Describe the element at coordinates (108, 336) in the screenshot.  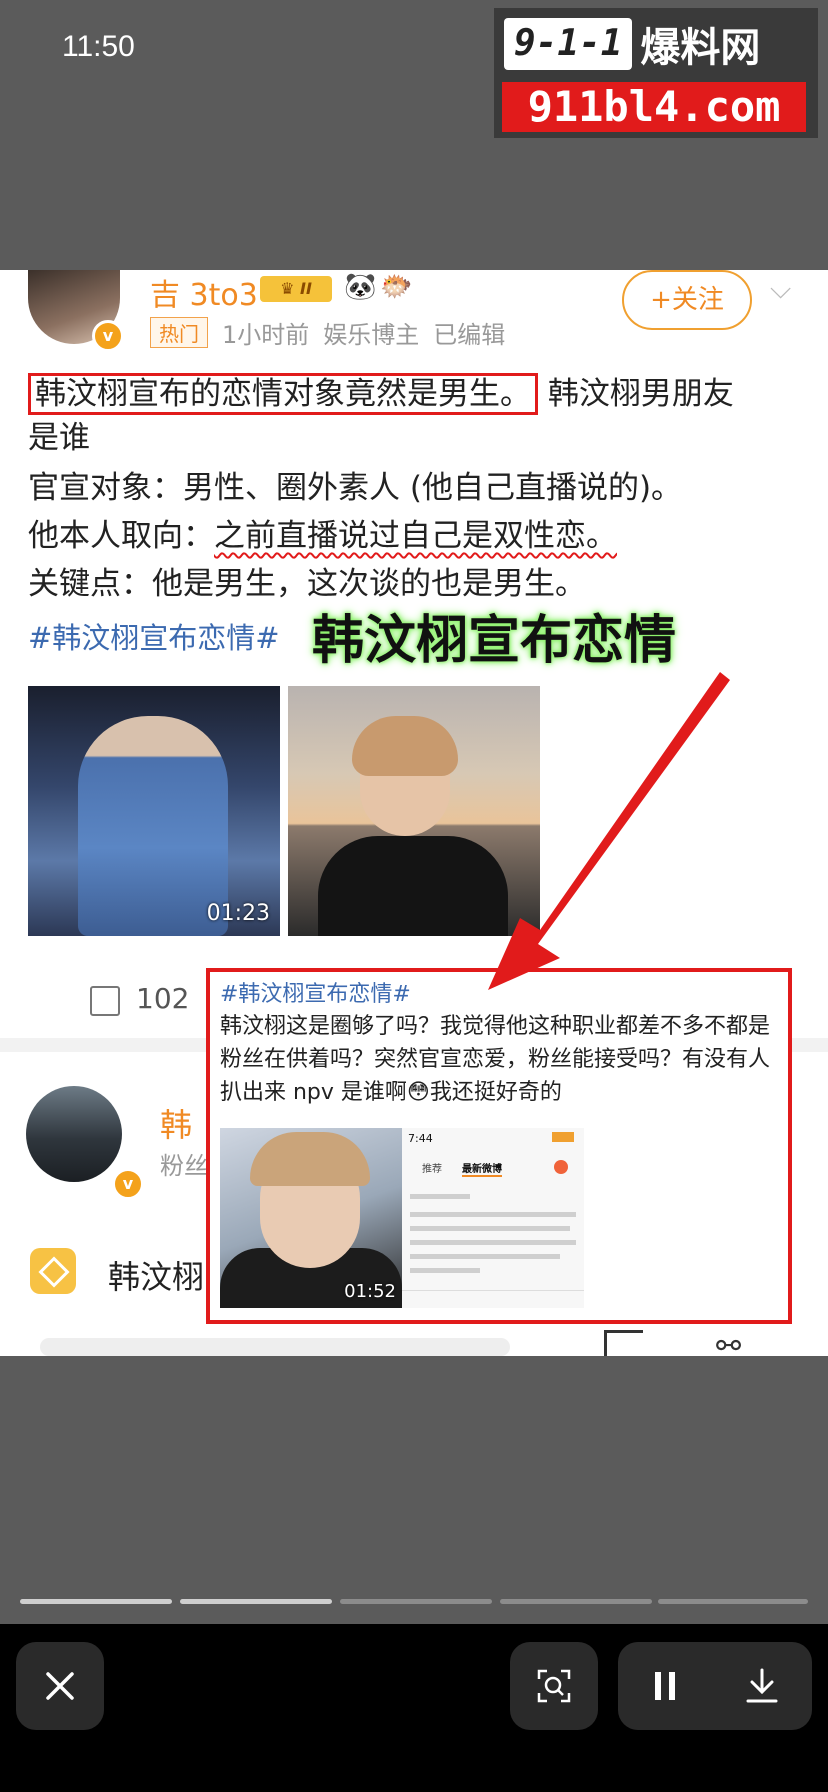
I see `verified-badge-icon: v` at that location.